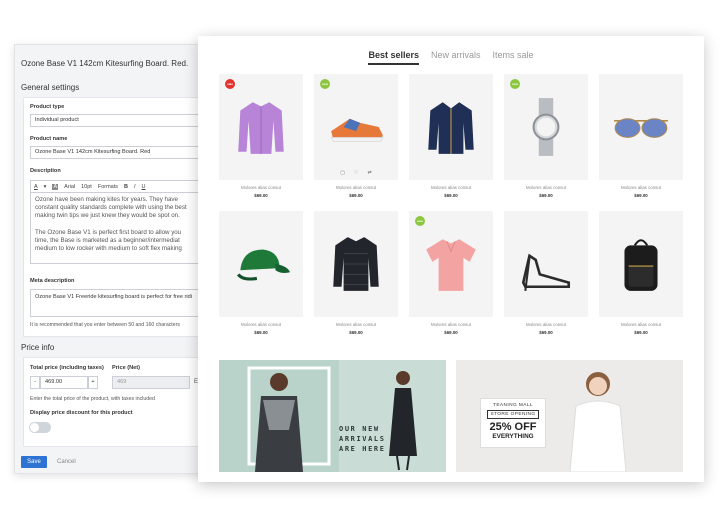 The height and width of the screenshot is (520, 720). What do you see at coordinates (34, 462) in the screenshot?
I see `save-button: Save` at bounding box center [34, 462].